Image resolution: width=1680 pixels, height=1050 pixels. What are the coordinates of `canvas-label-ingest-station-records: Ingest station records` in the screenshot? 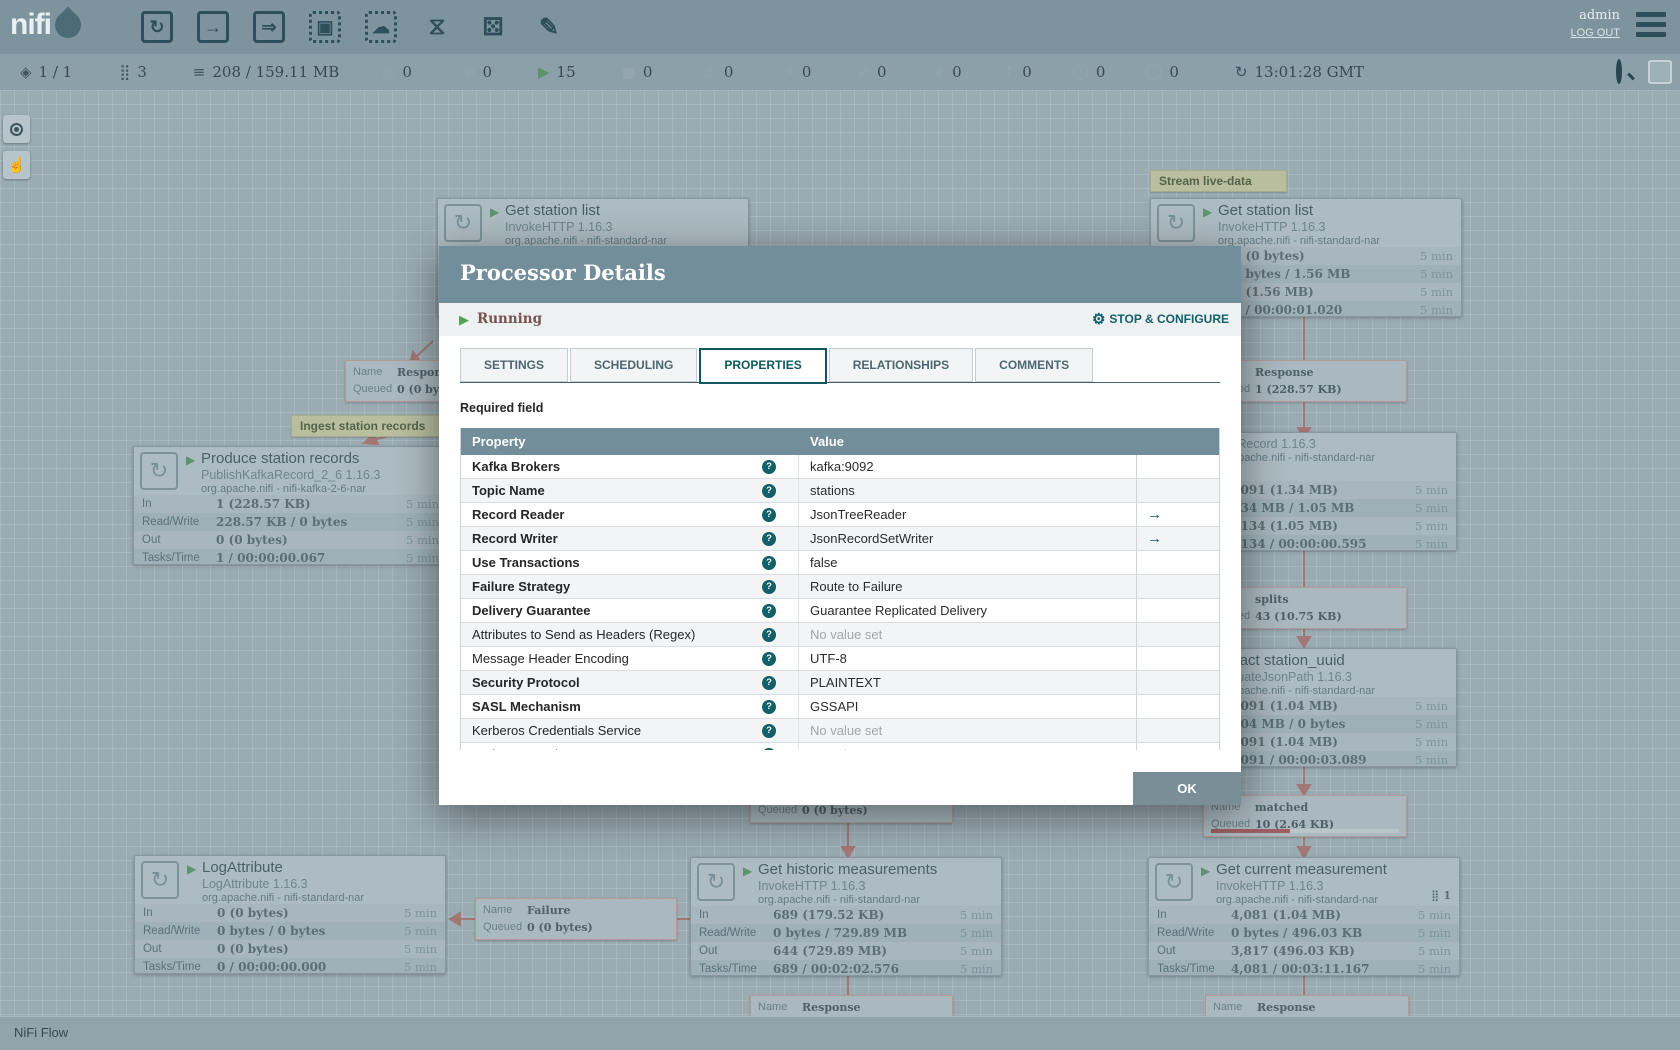 It's located at (371, 426).